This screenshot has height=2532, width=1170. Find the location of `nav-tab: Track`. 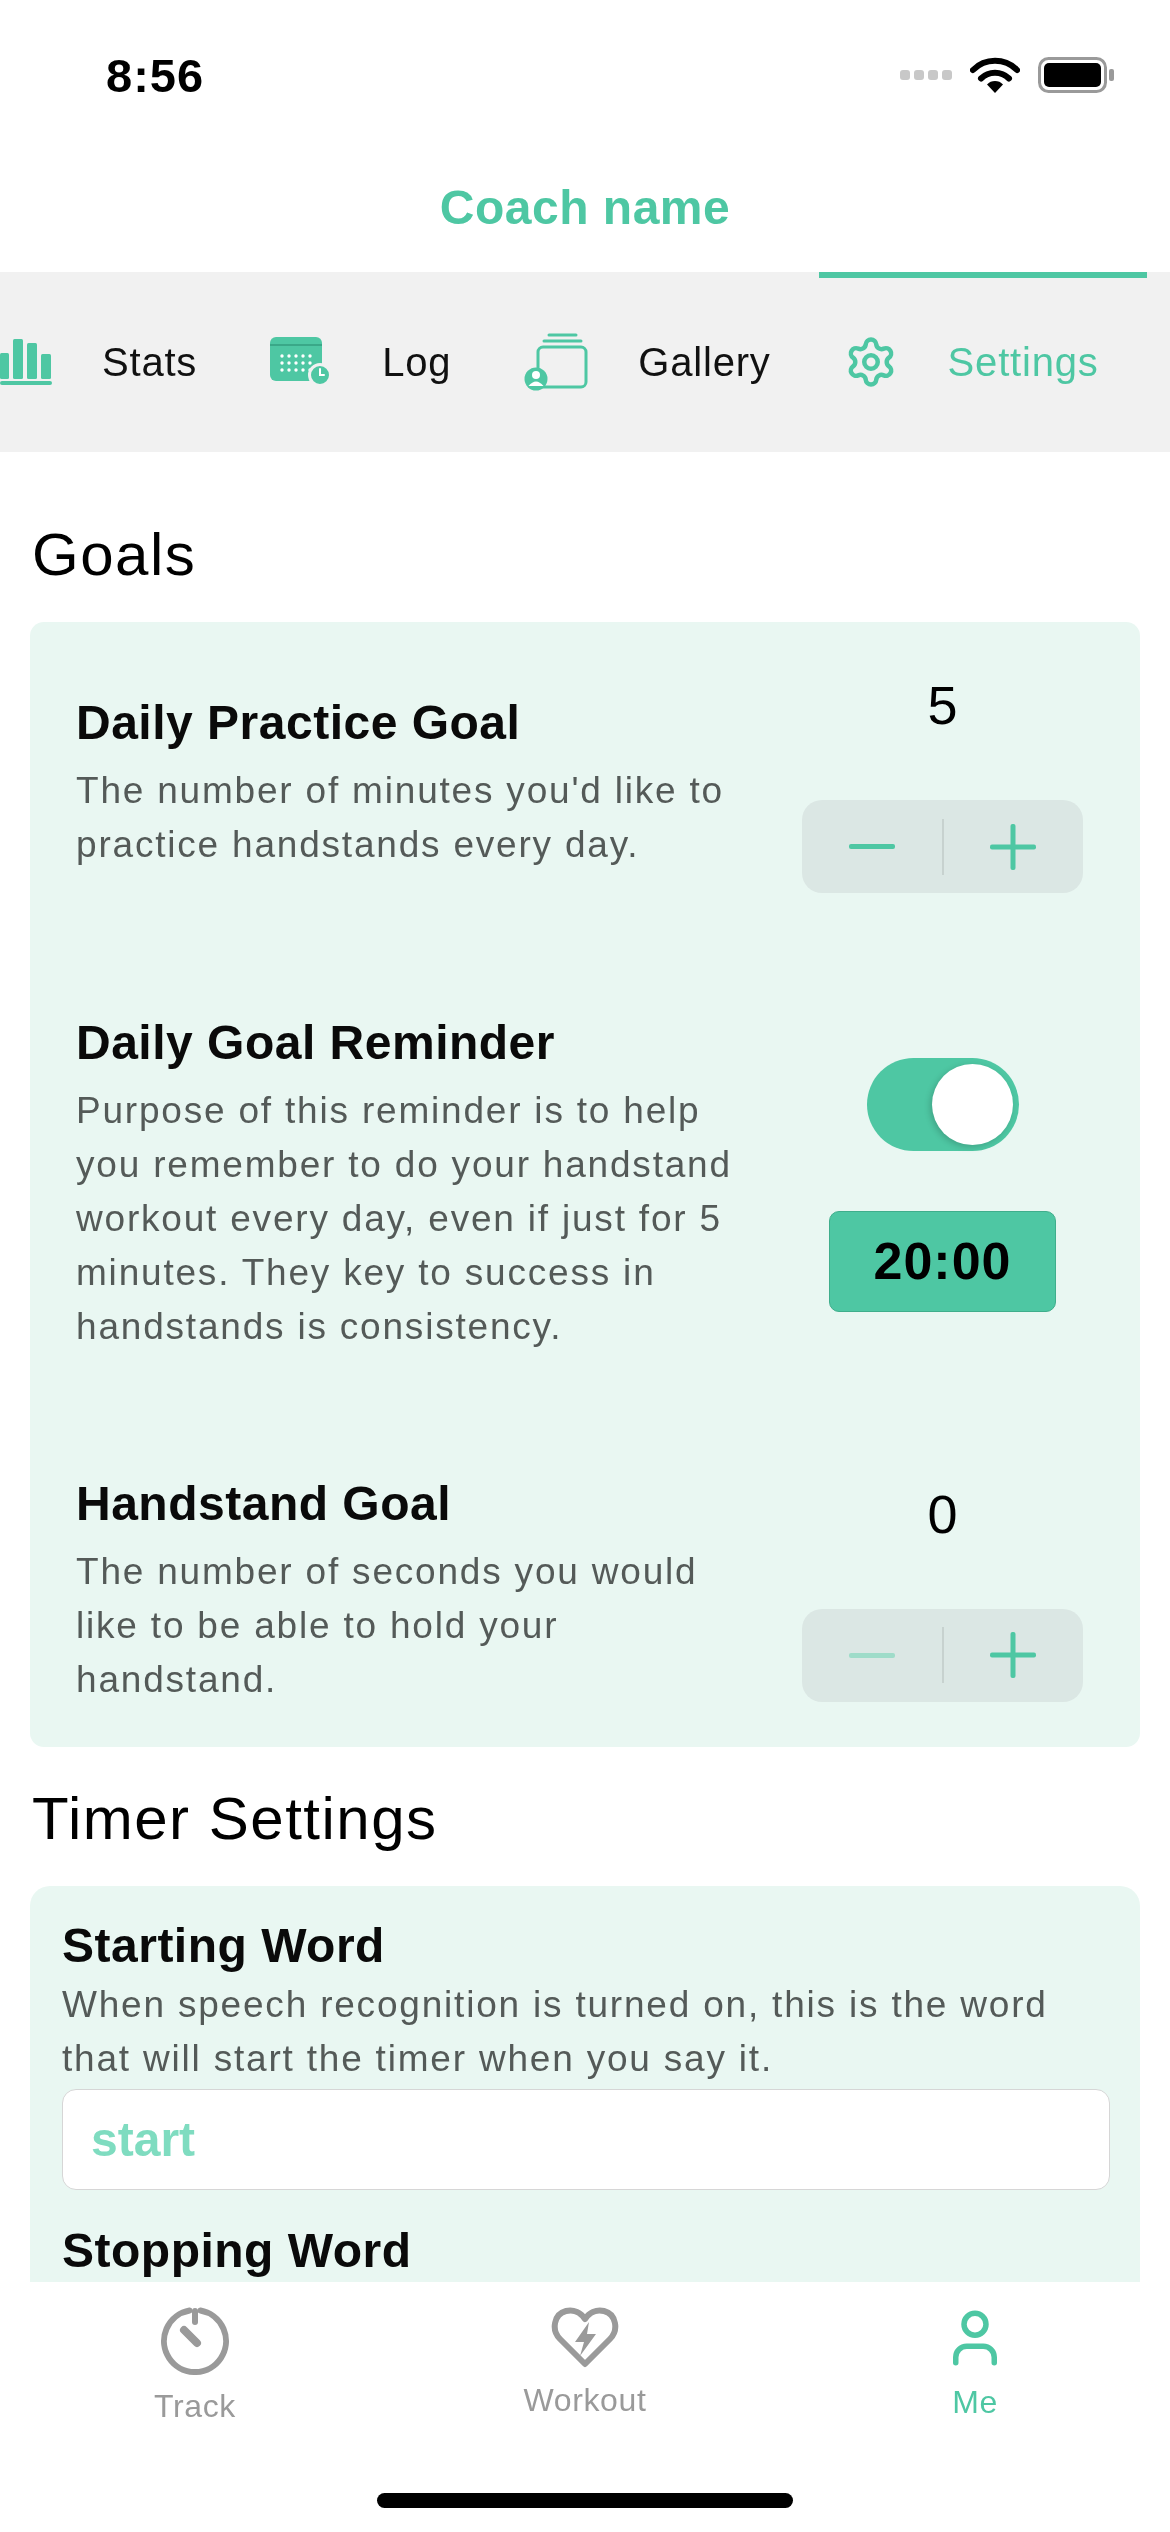

nav-tab: Track is located at coordinates (195, 2365).